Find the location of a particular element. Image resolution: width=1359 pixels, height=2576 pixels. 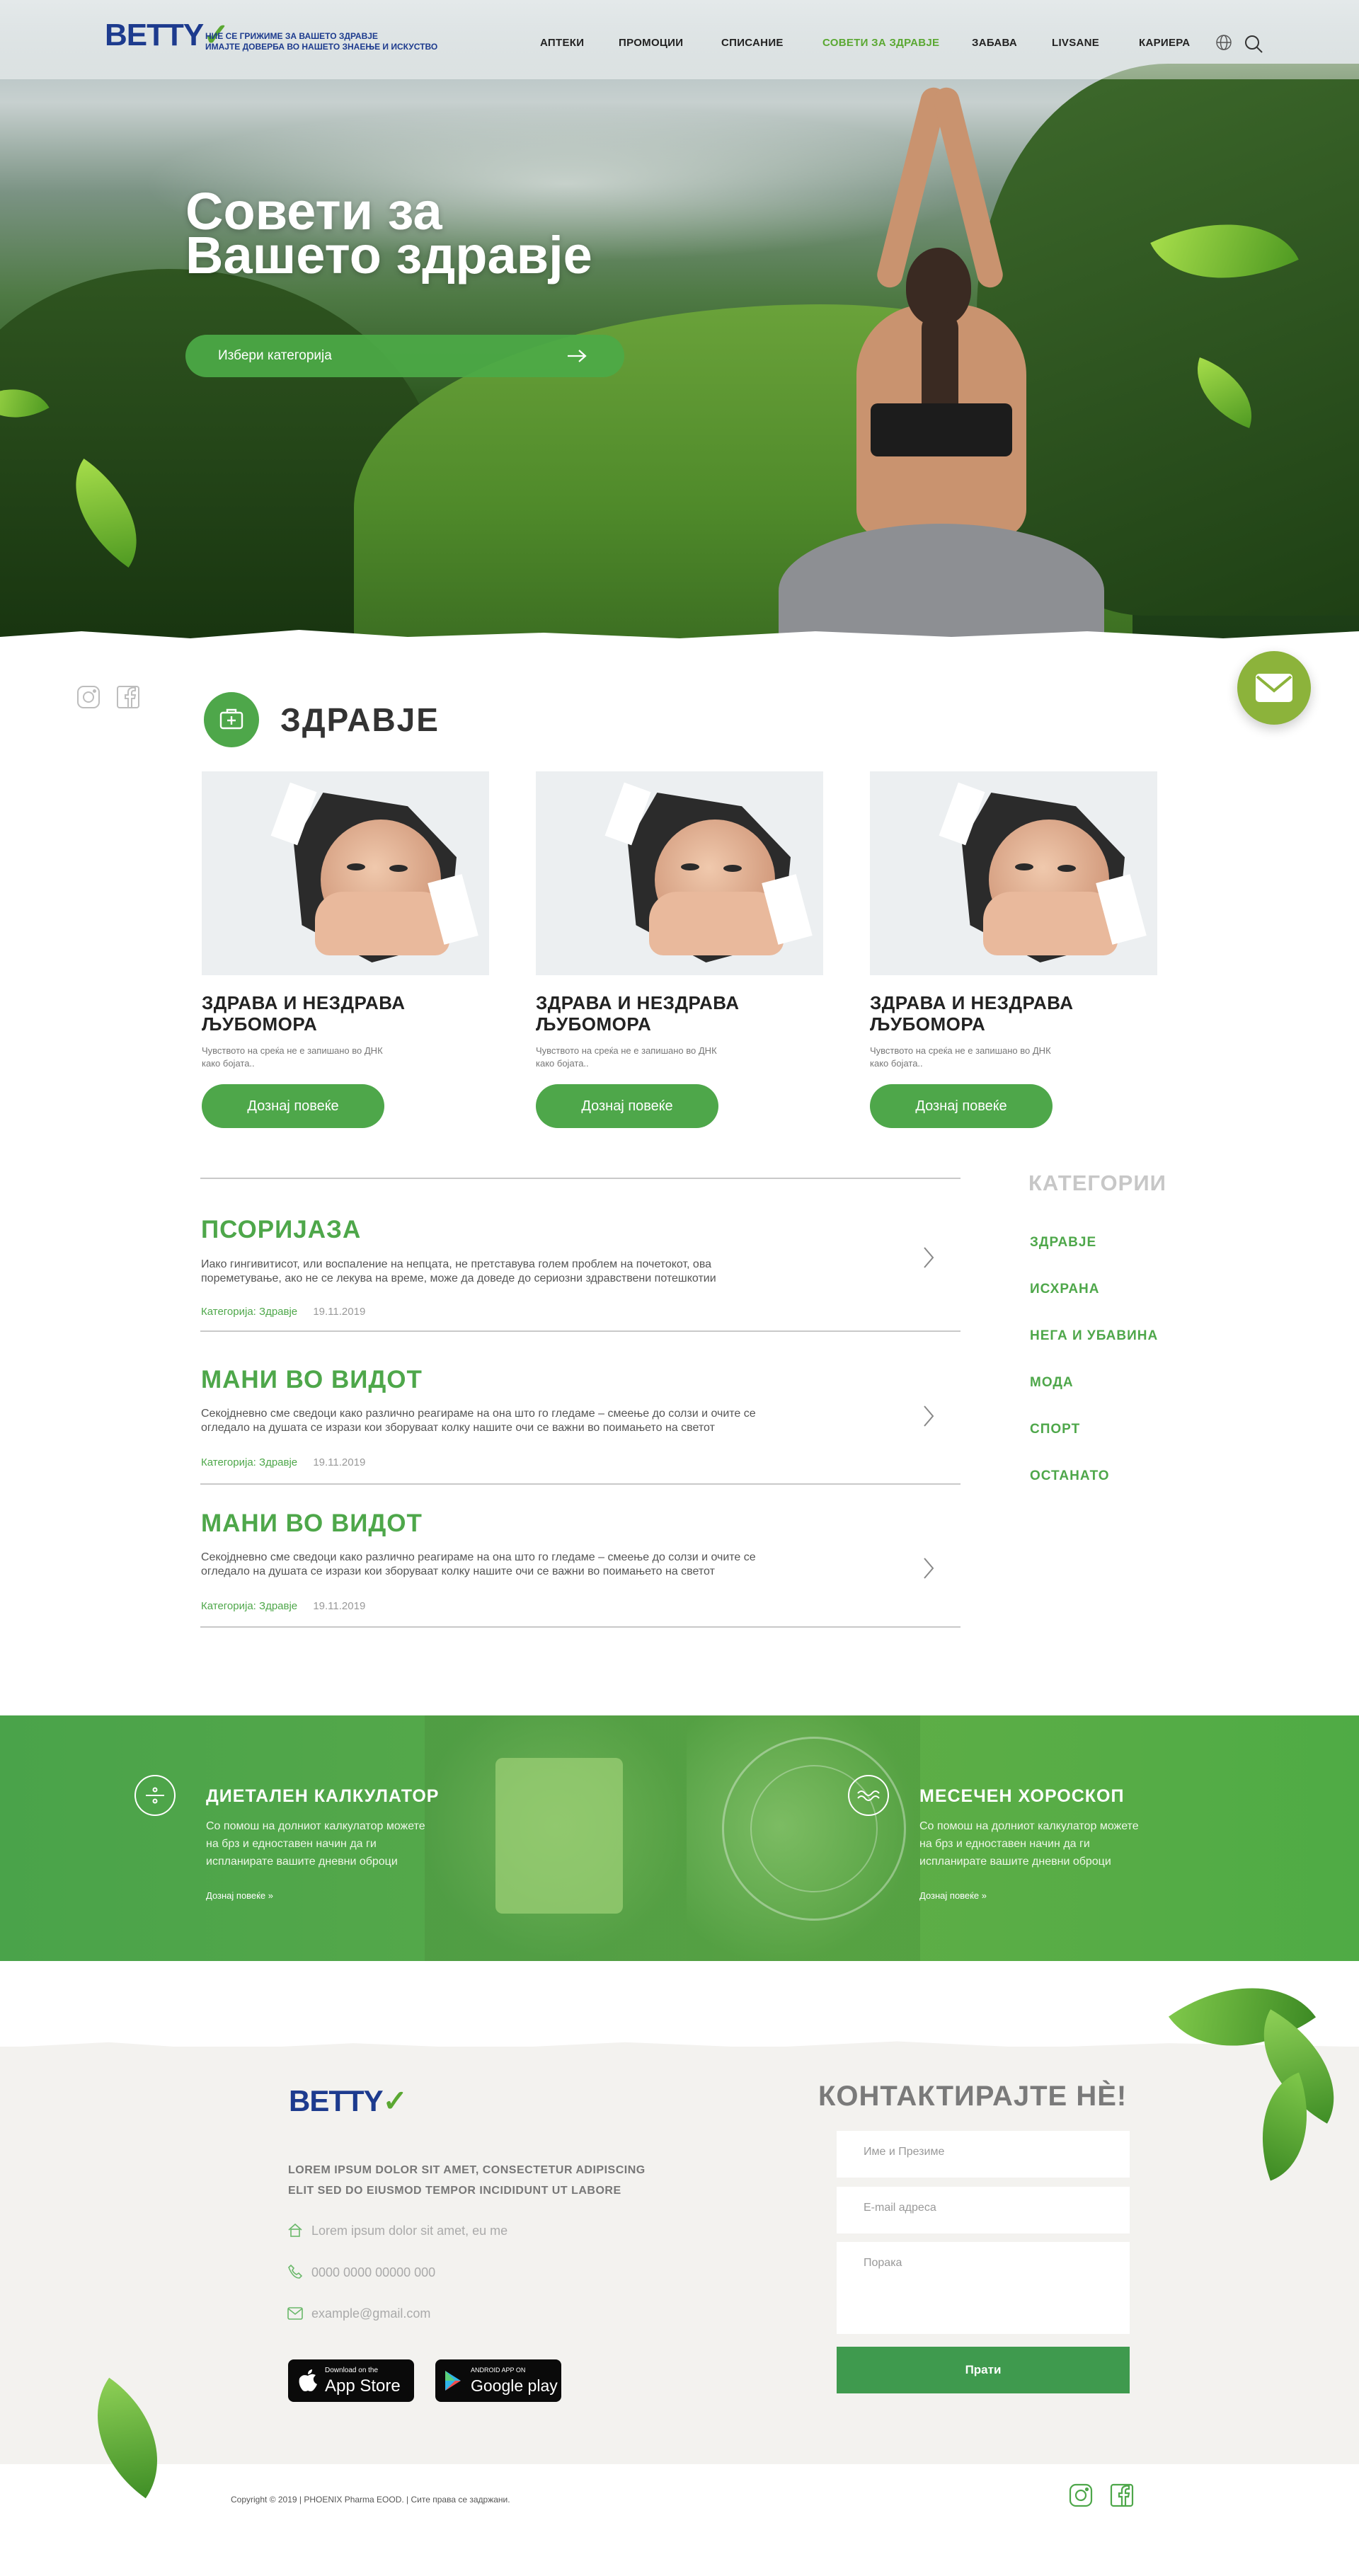

nav-zabava: ЗАБАВА is located at coordinates (994, 43).